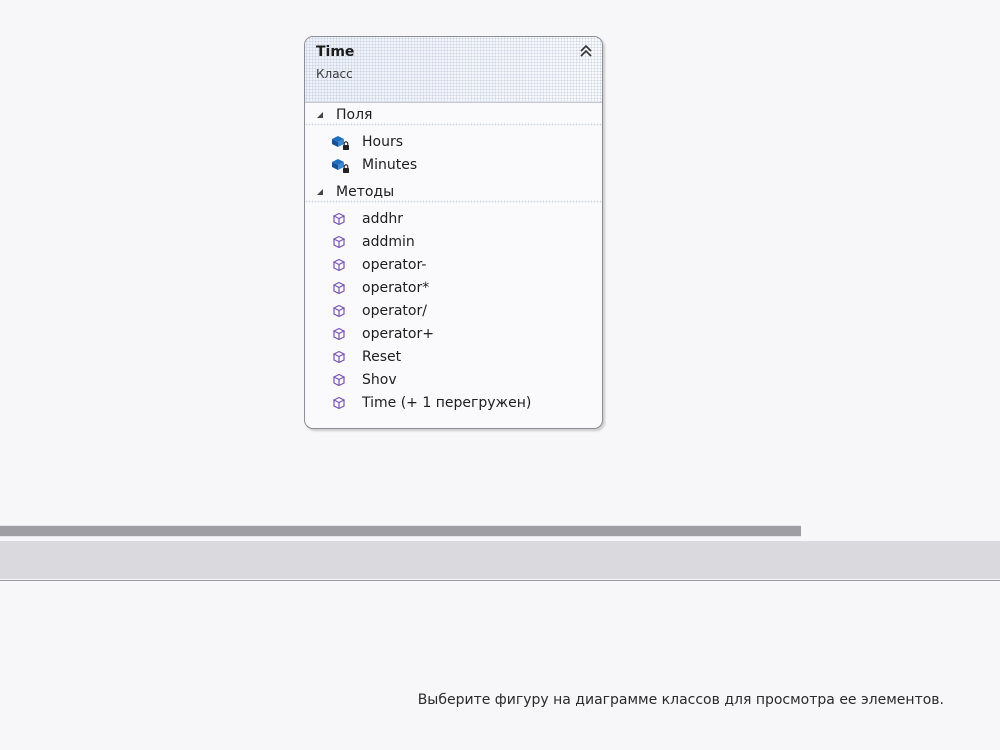 The width and height of the screenshot is (1000, 750). I want to click on field-item: Minutes, so click(453, 166).